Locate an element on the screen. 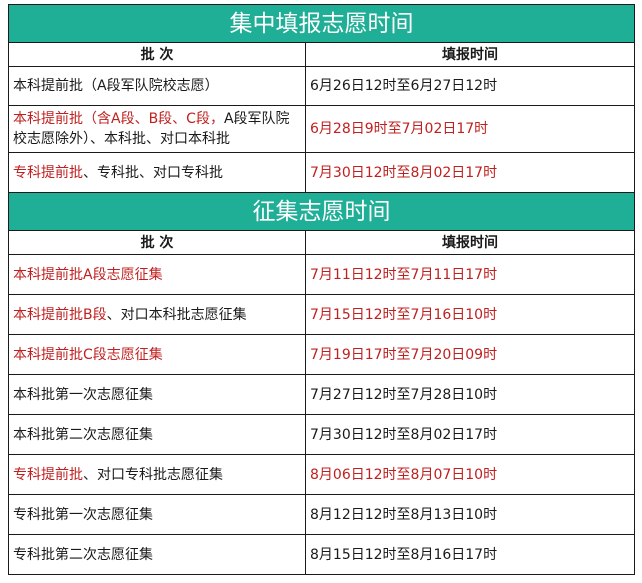 Image resolution: width=642 pixels, height=583 pixels. batch-text: 本科提前批B段 is located at coordinates (60, 314).